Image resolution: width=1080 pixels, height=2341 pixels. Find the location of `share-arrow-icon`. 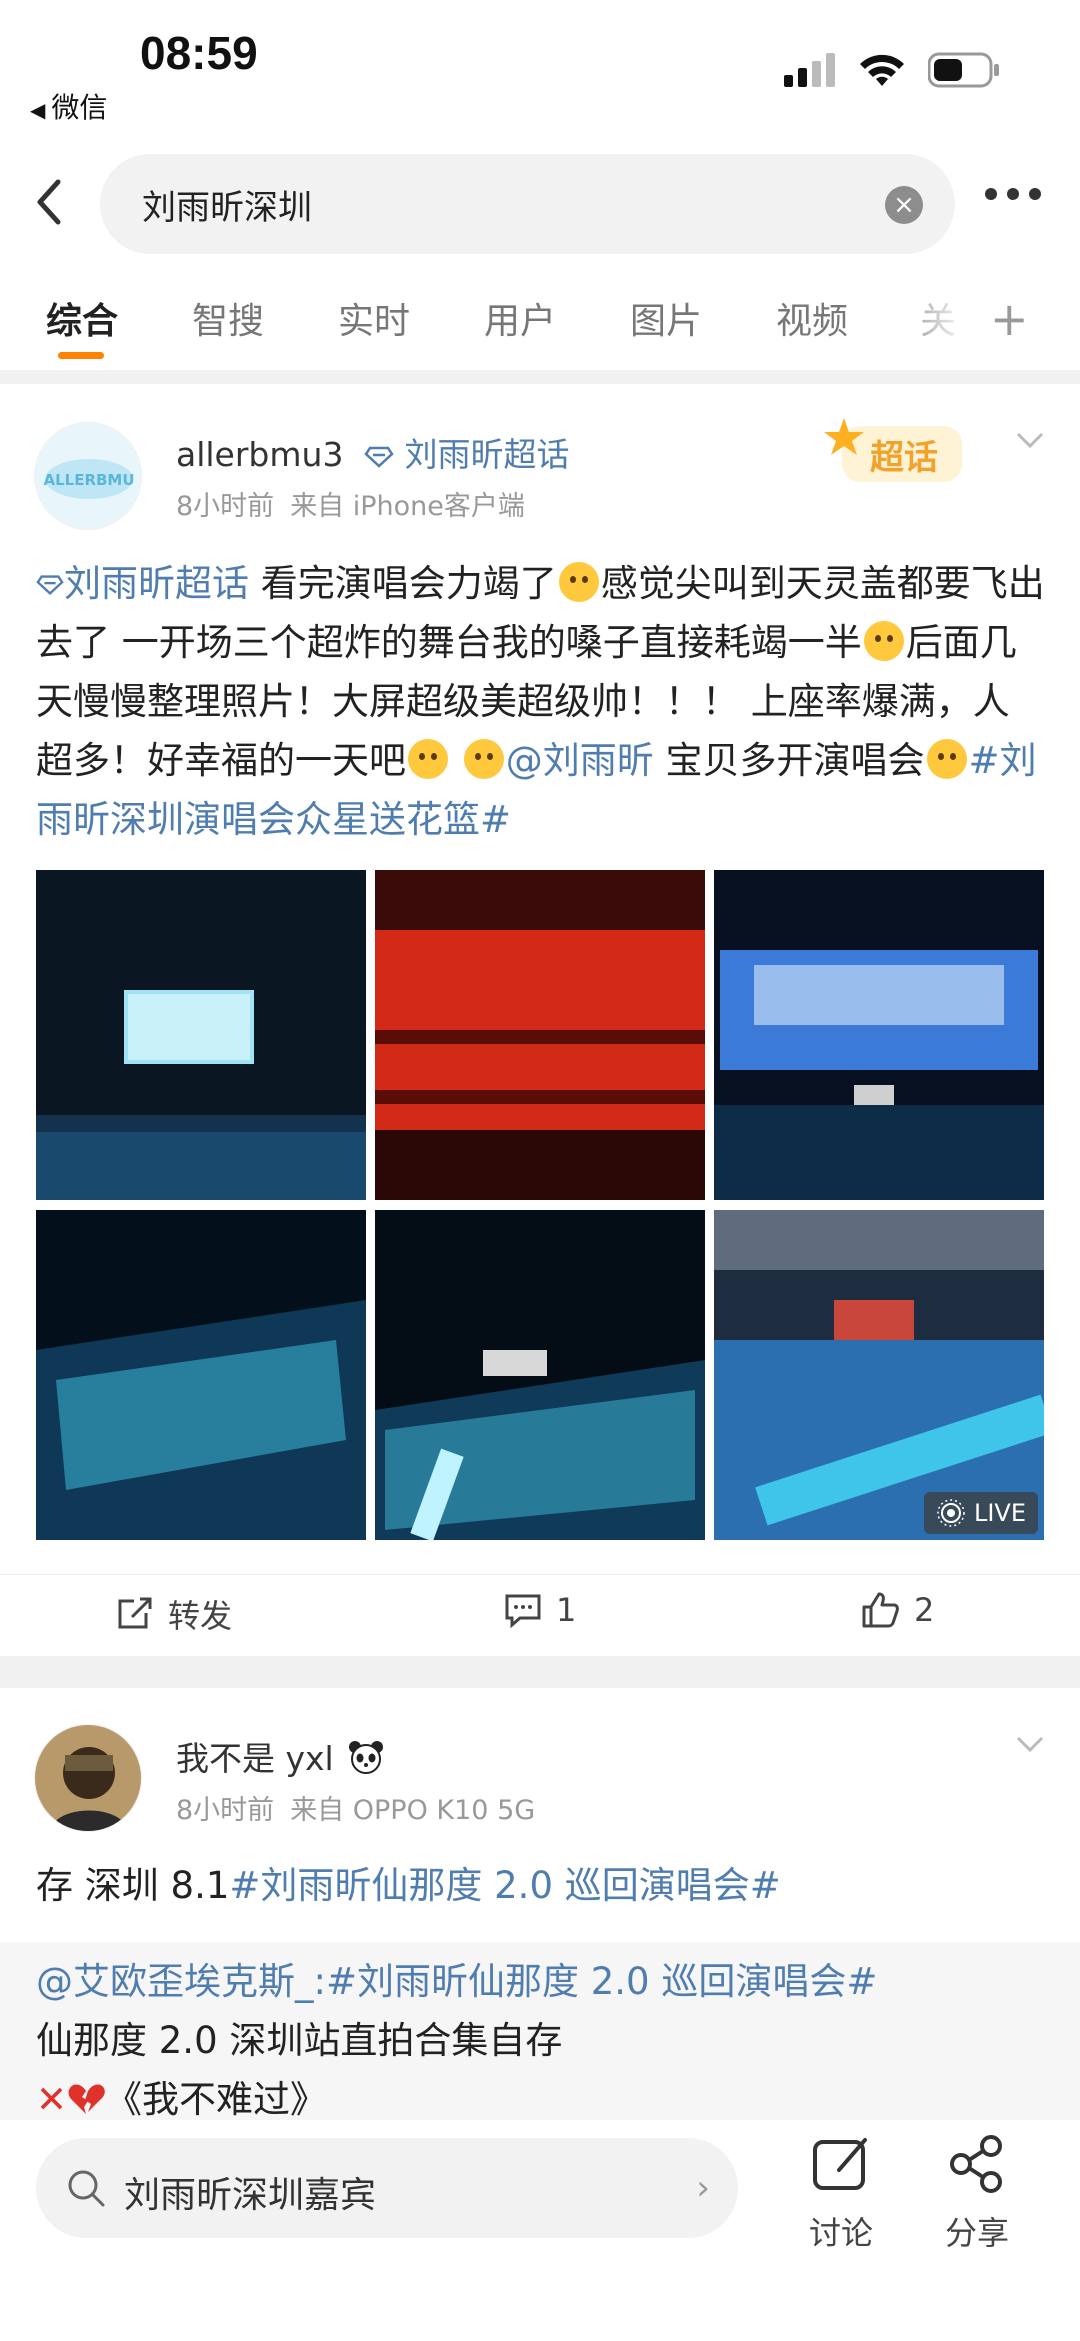

share-arrow-icon is located at coordinates (135, 1613).